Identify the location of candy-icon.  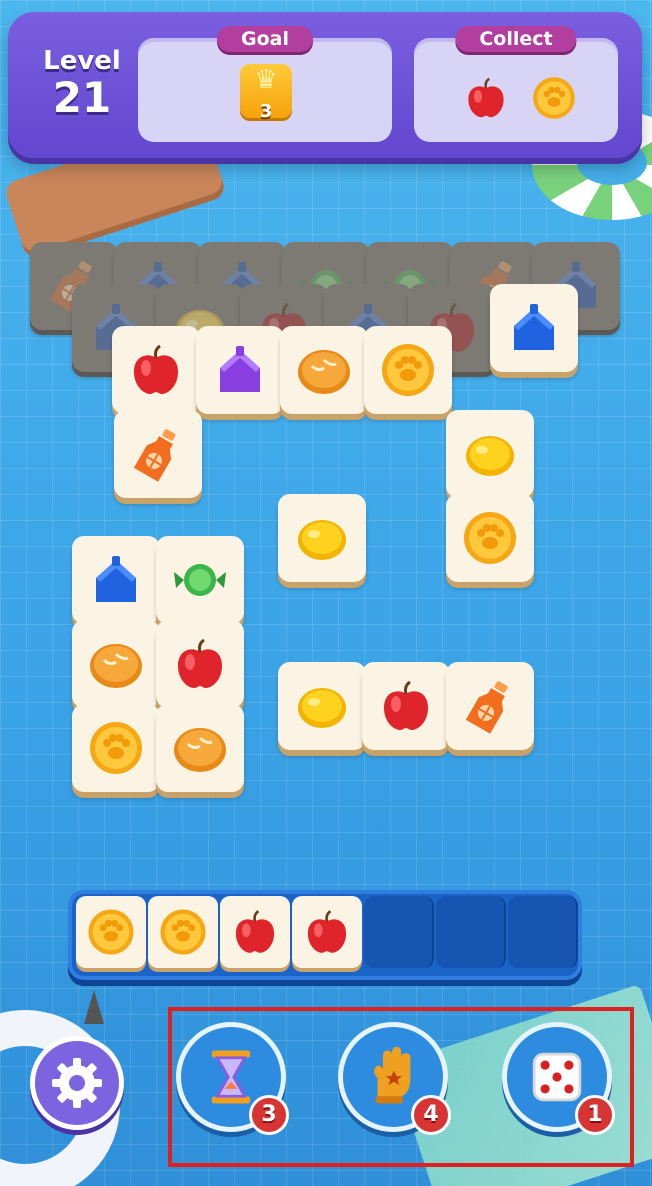
(200, 580).